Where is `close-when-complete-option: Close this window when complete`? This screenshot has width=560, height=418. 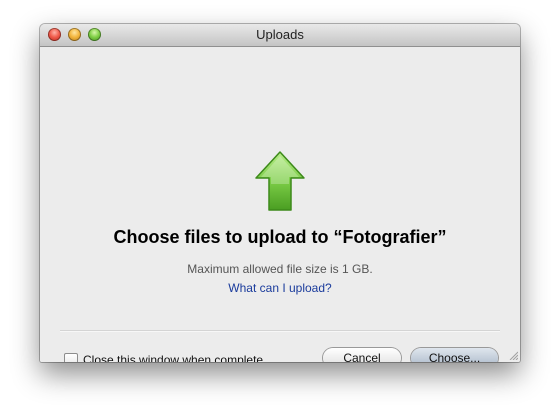
close-when-complete-option: Close this window when complete is located at coordinates (163, 357).